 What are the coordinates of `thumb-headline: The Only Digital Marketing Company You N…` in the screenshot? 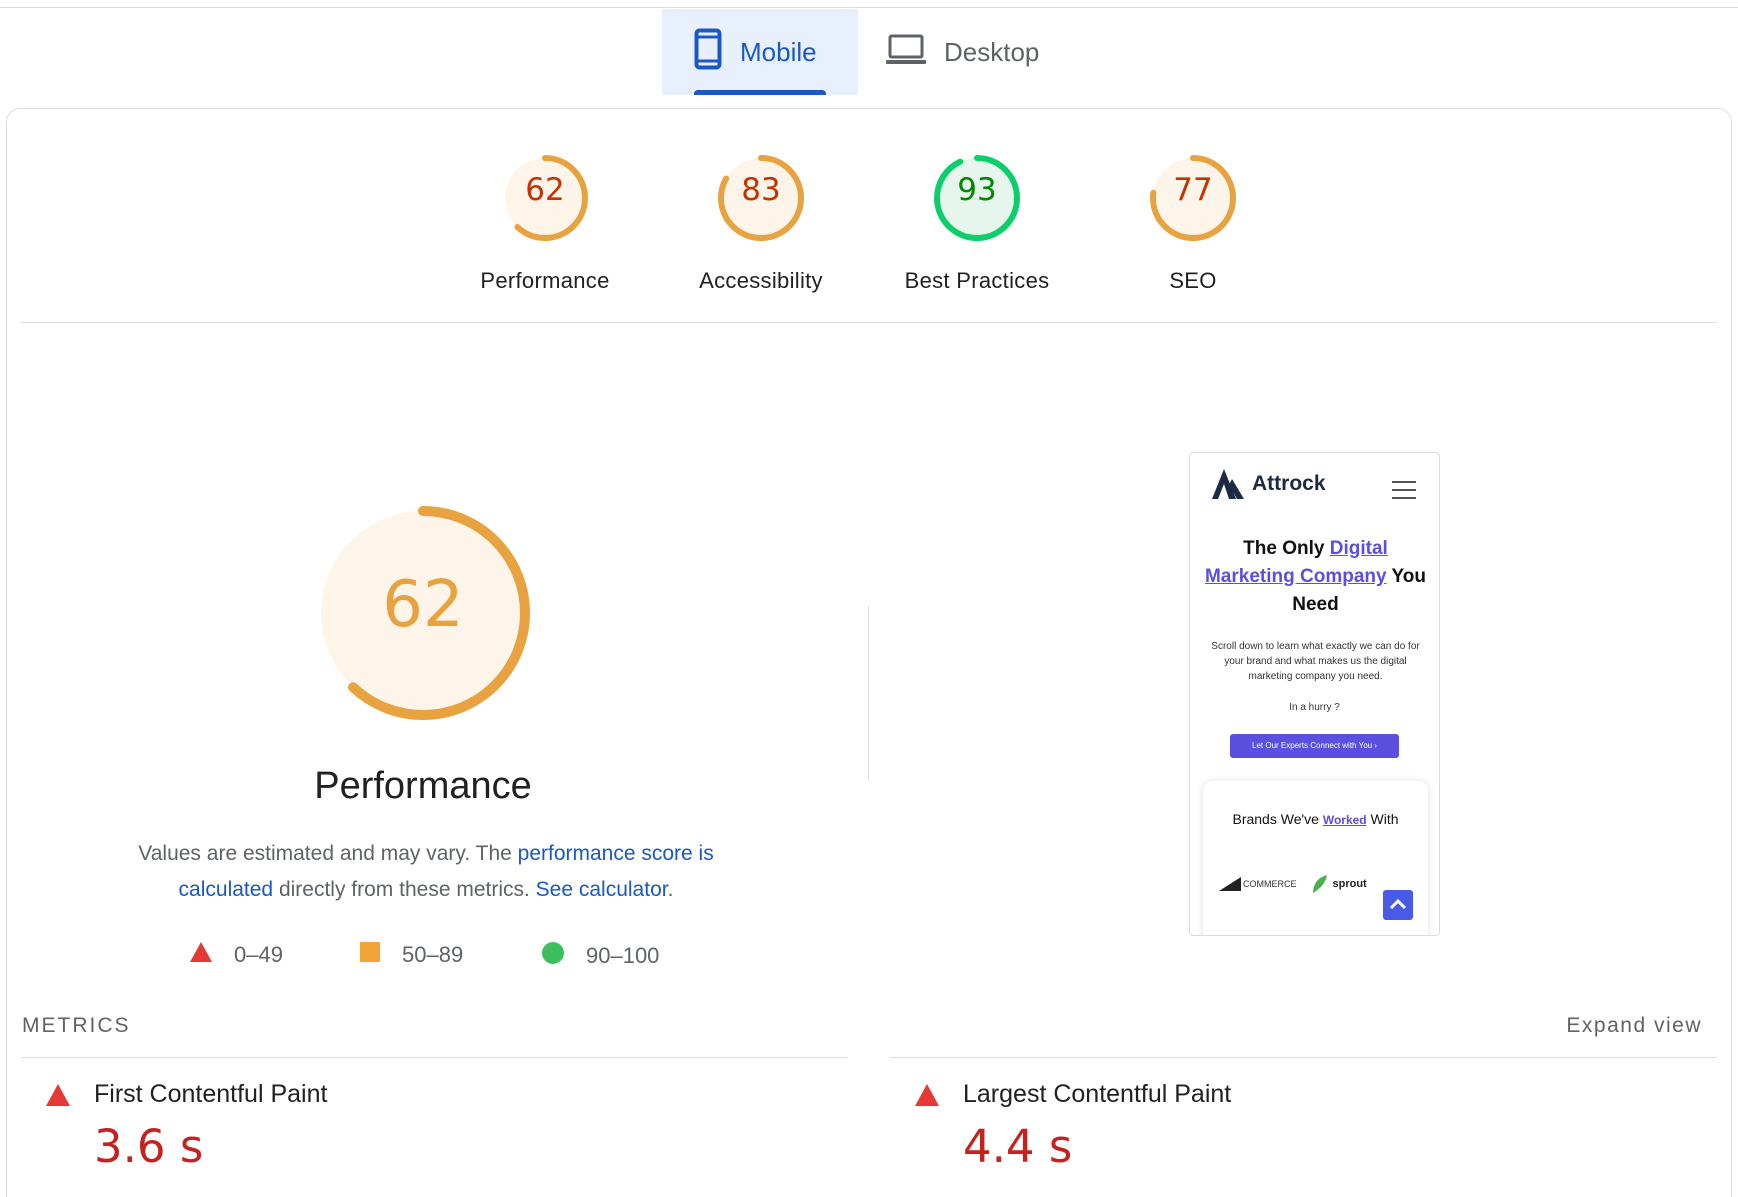 It's located at (1315, 577).